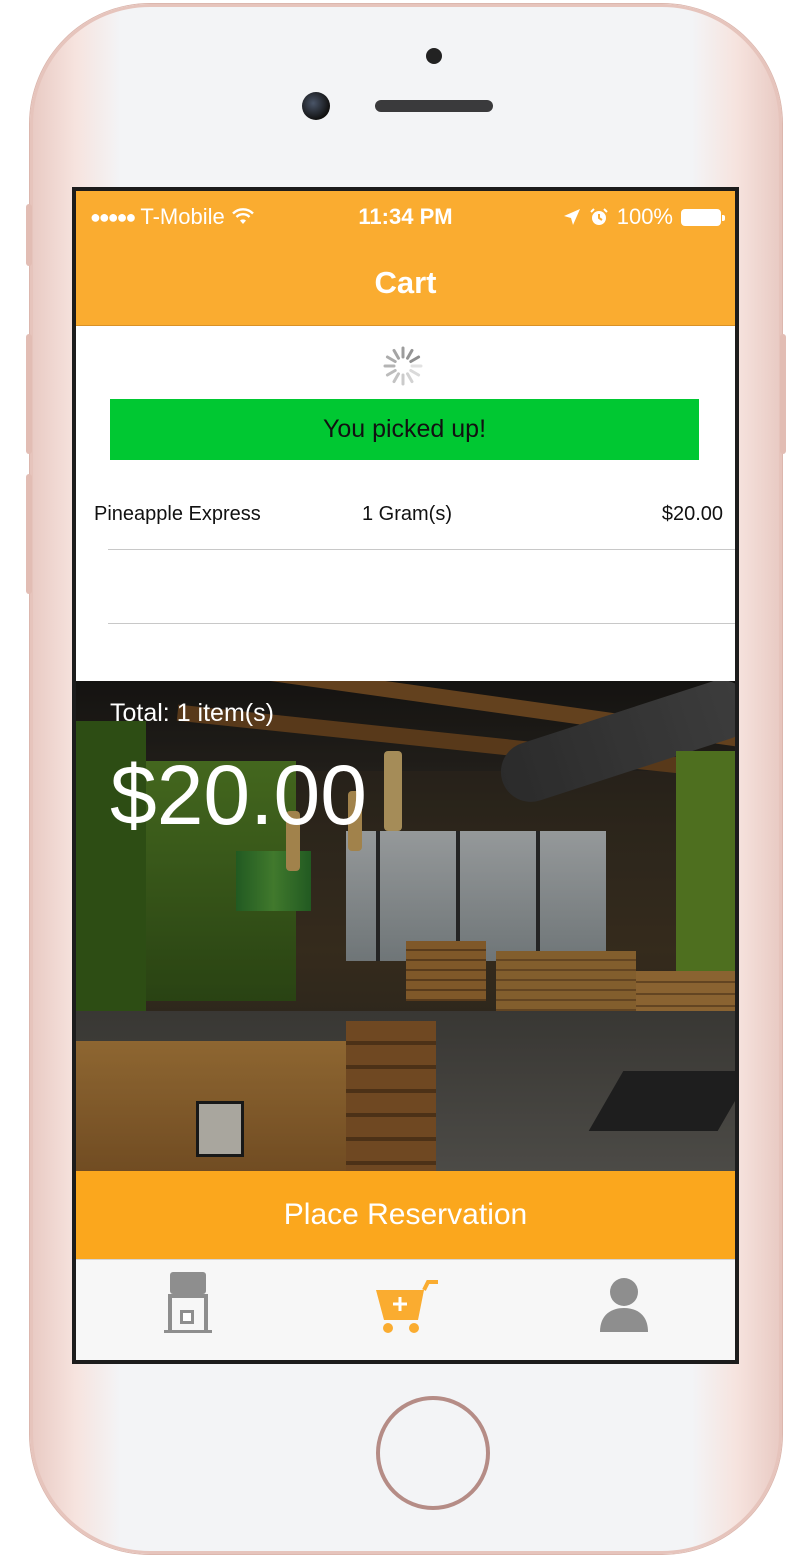 Image resolution: width=788 pixels, height=1558 pixels. I want to click on item-price: $20.00, so click(692, 514).